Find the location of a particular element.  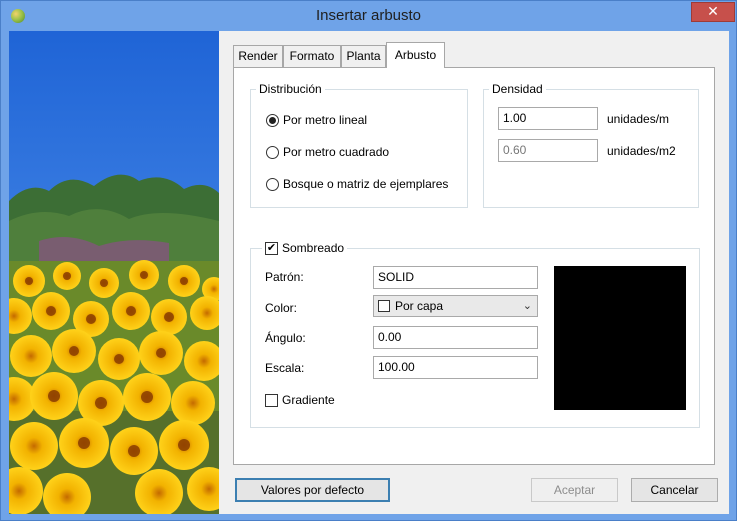

sombreado-label: Sombreado is located at coordinates (313, 248).